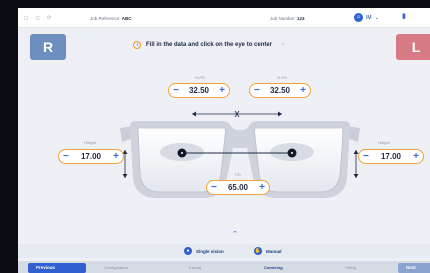 The height and width of the screenshot is (273, 430). What do you see at coordinates (188, 251) in the screenshot?
I see `lens-icon: ●` at bounding box center [188, 251].